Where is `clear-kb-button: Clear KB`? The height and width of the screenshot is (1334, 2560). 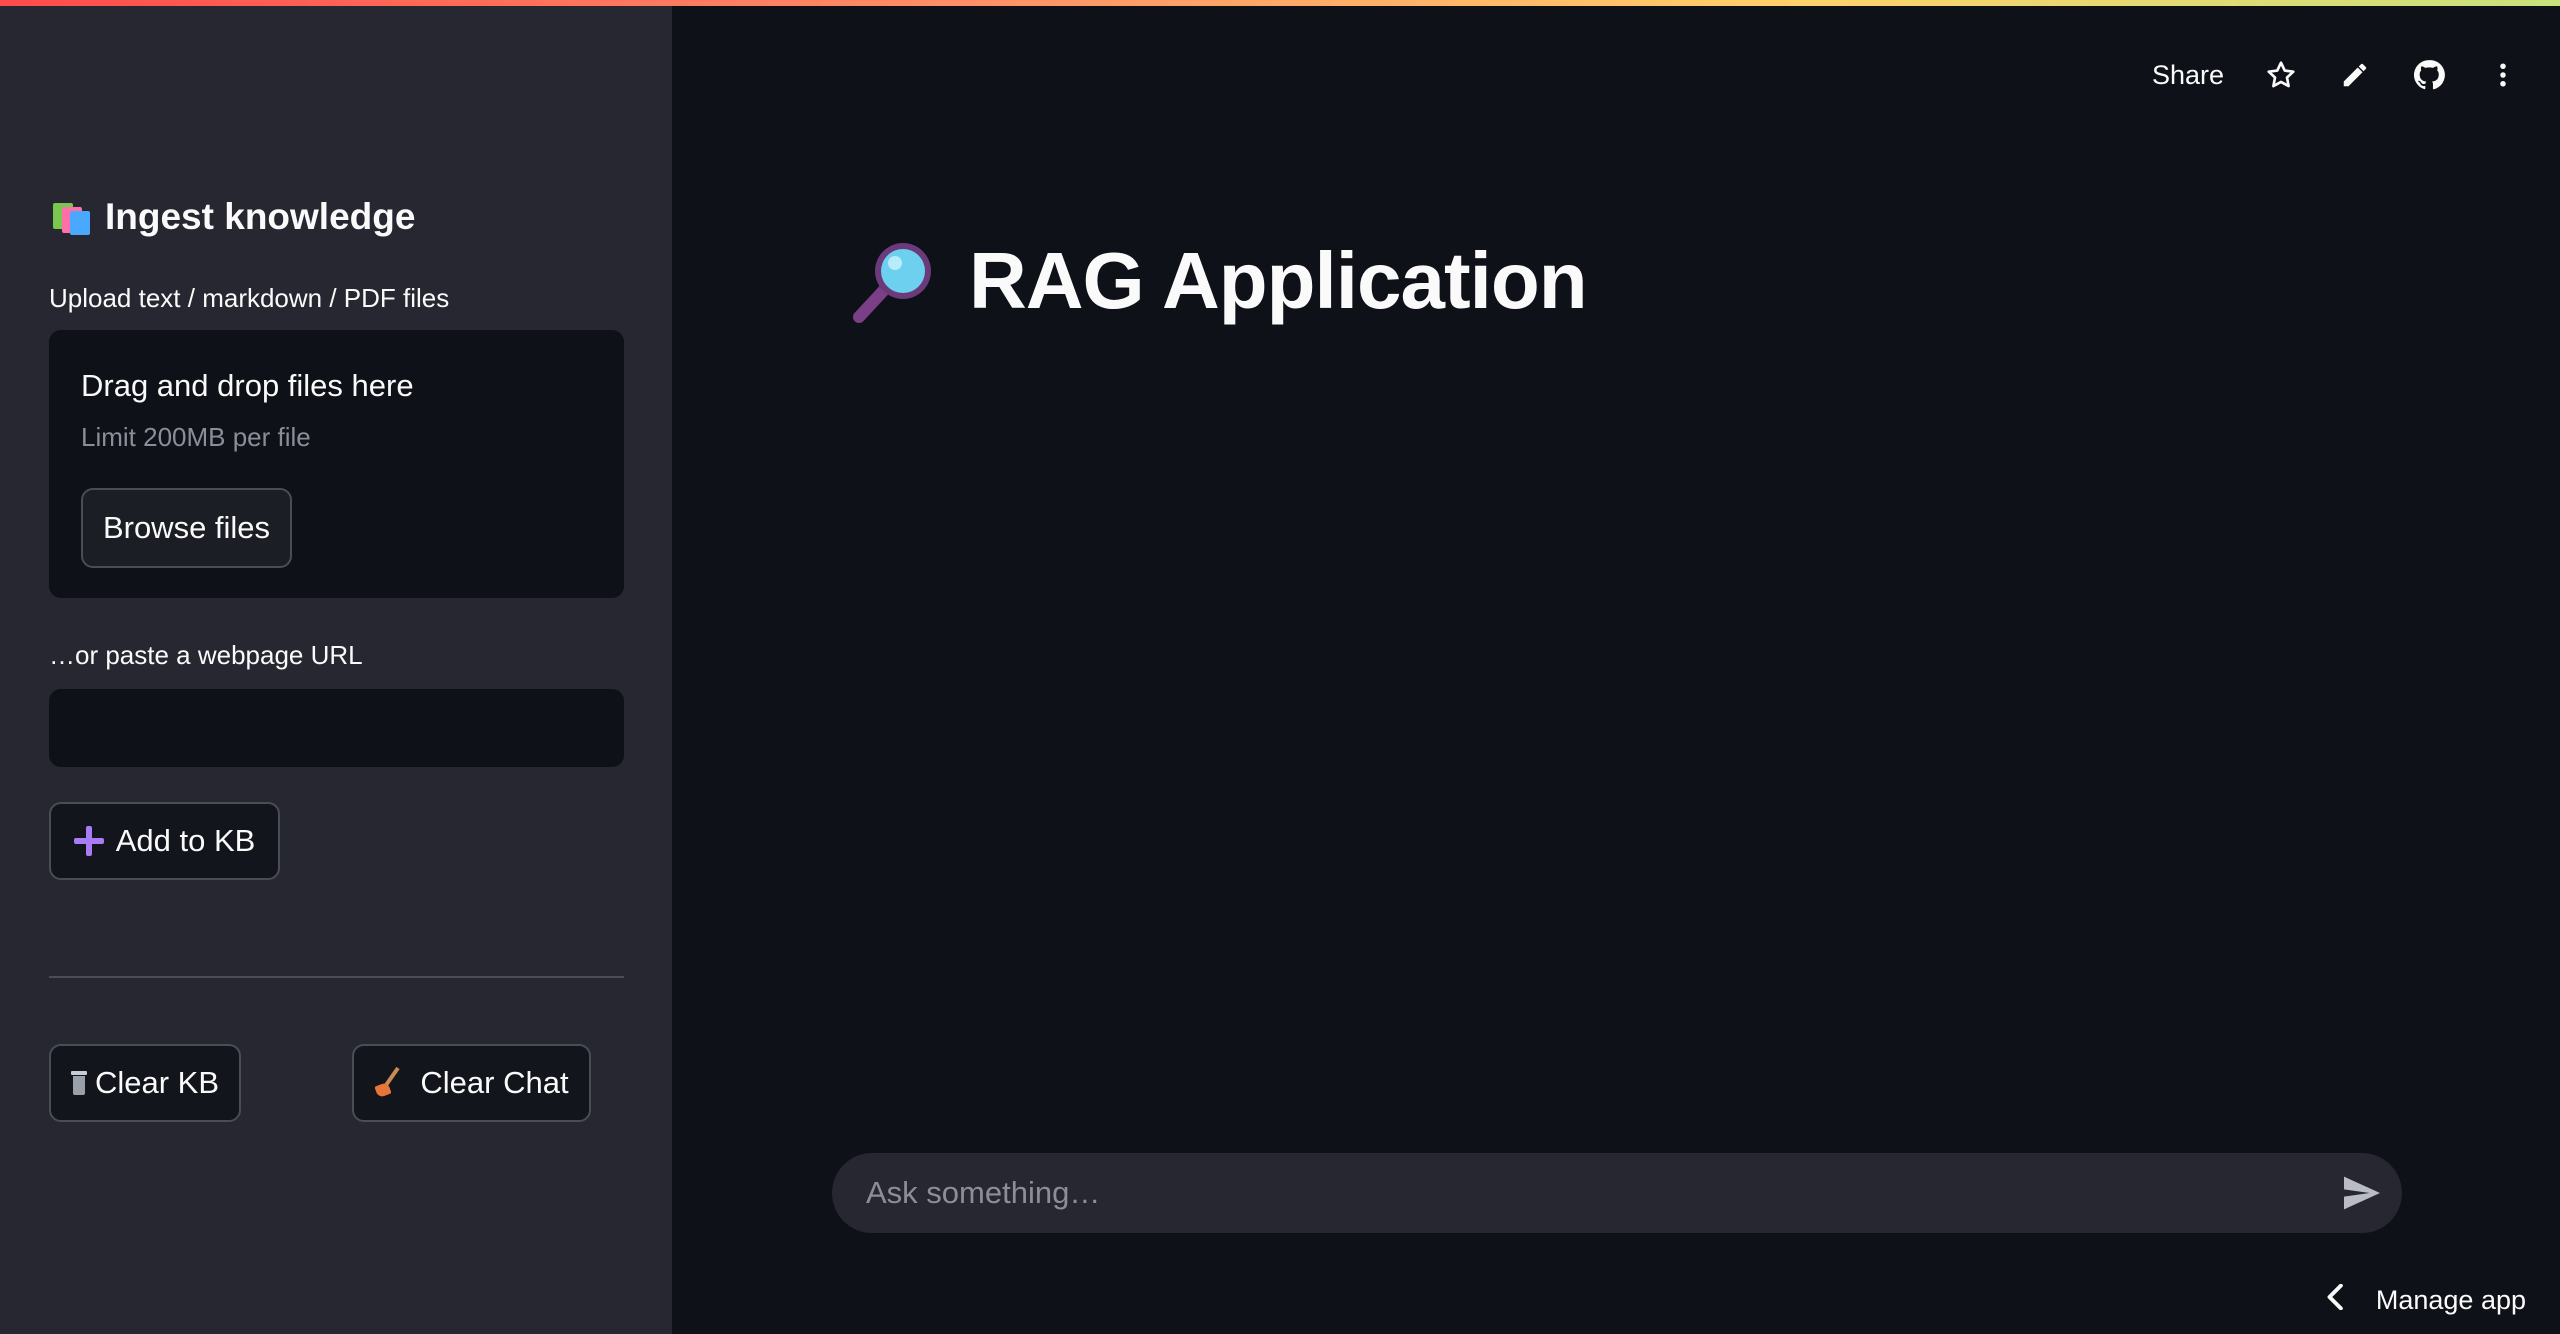 clear-kb-button: Clear KB is located at coordinates (145, 1083).